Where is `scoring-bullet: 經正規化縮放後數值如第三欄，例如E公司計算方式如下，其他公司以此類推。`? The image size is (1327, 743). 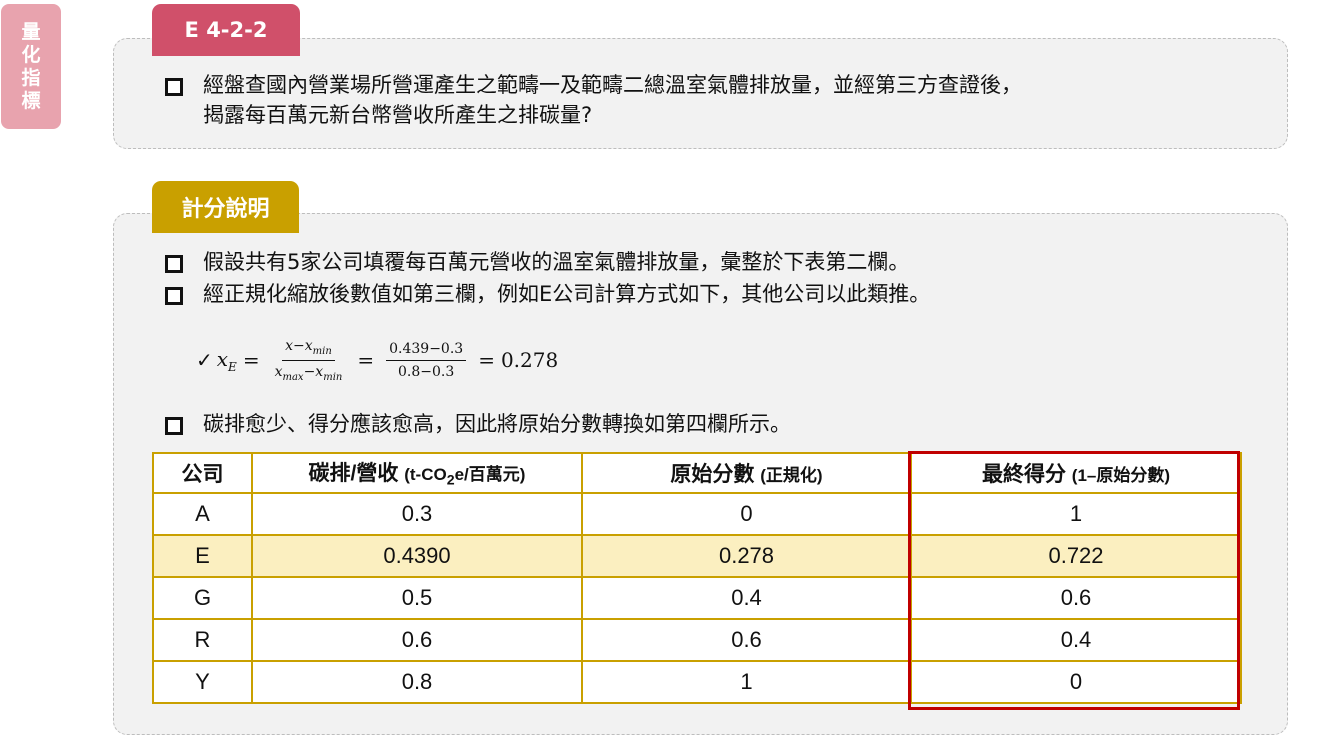 scoring-bullet: 經正規化縮放後數值如第三欄，例如E公司計算方式如下，其他公司以此類推。 is located at coordinates (547, 294).